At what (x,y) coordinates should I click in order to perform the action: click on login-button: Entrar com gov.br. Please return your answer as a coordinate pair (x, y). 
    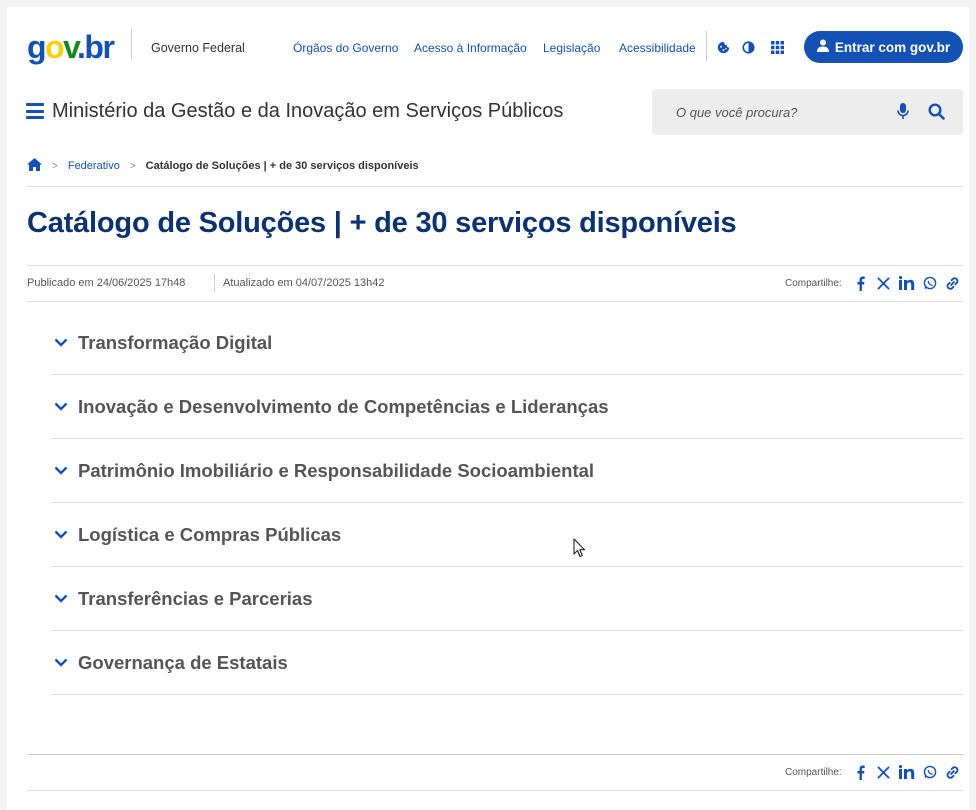
    Looking at the image, I should click on (883, 47).